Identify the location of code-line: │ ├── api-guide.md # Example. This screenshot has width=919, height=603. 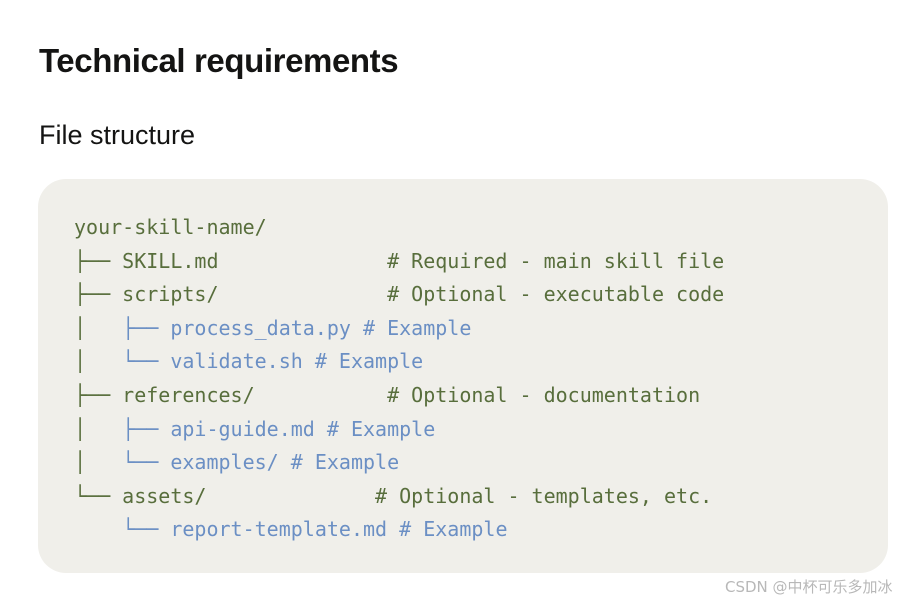
(399, 430).